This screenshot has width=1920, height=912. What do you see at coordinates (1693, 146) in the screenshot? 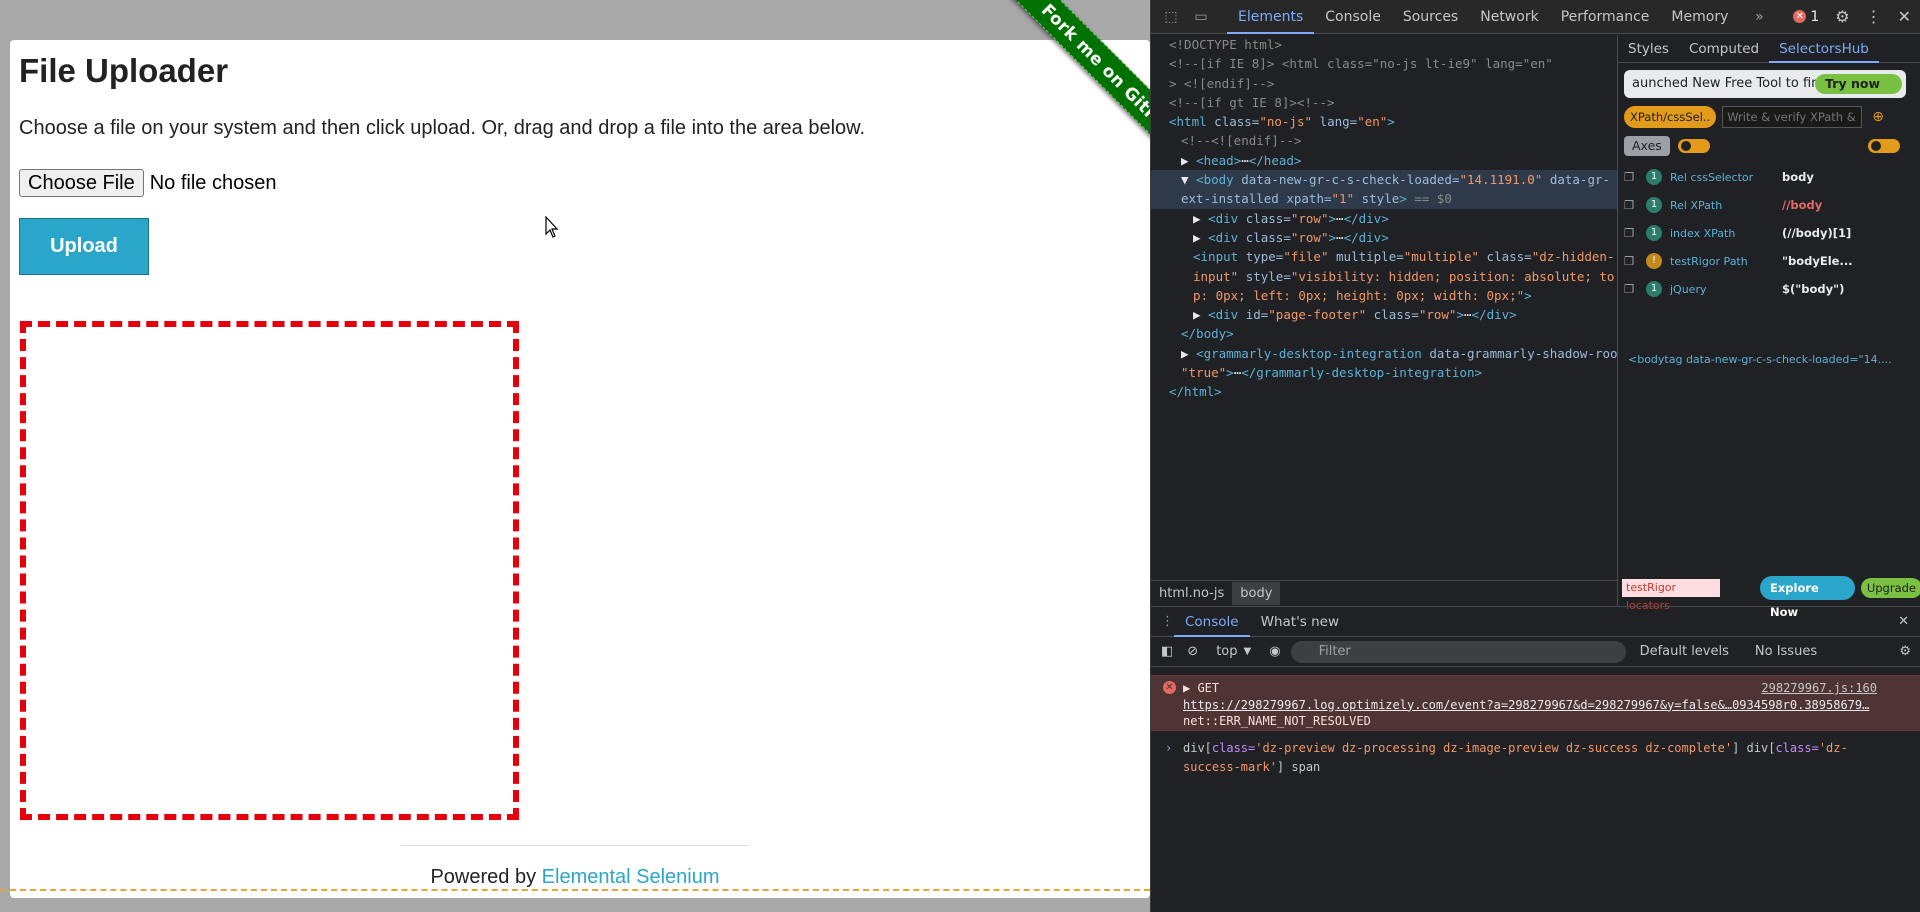
I see `axes-toggle` at bounding box center [1693, 146].